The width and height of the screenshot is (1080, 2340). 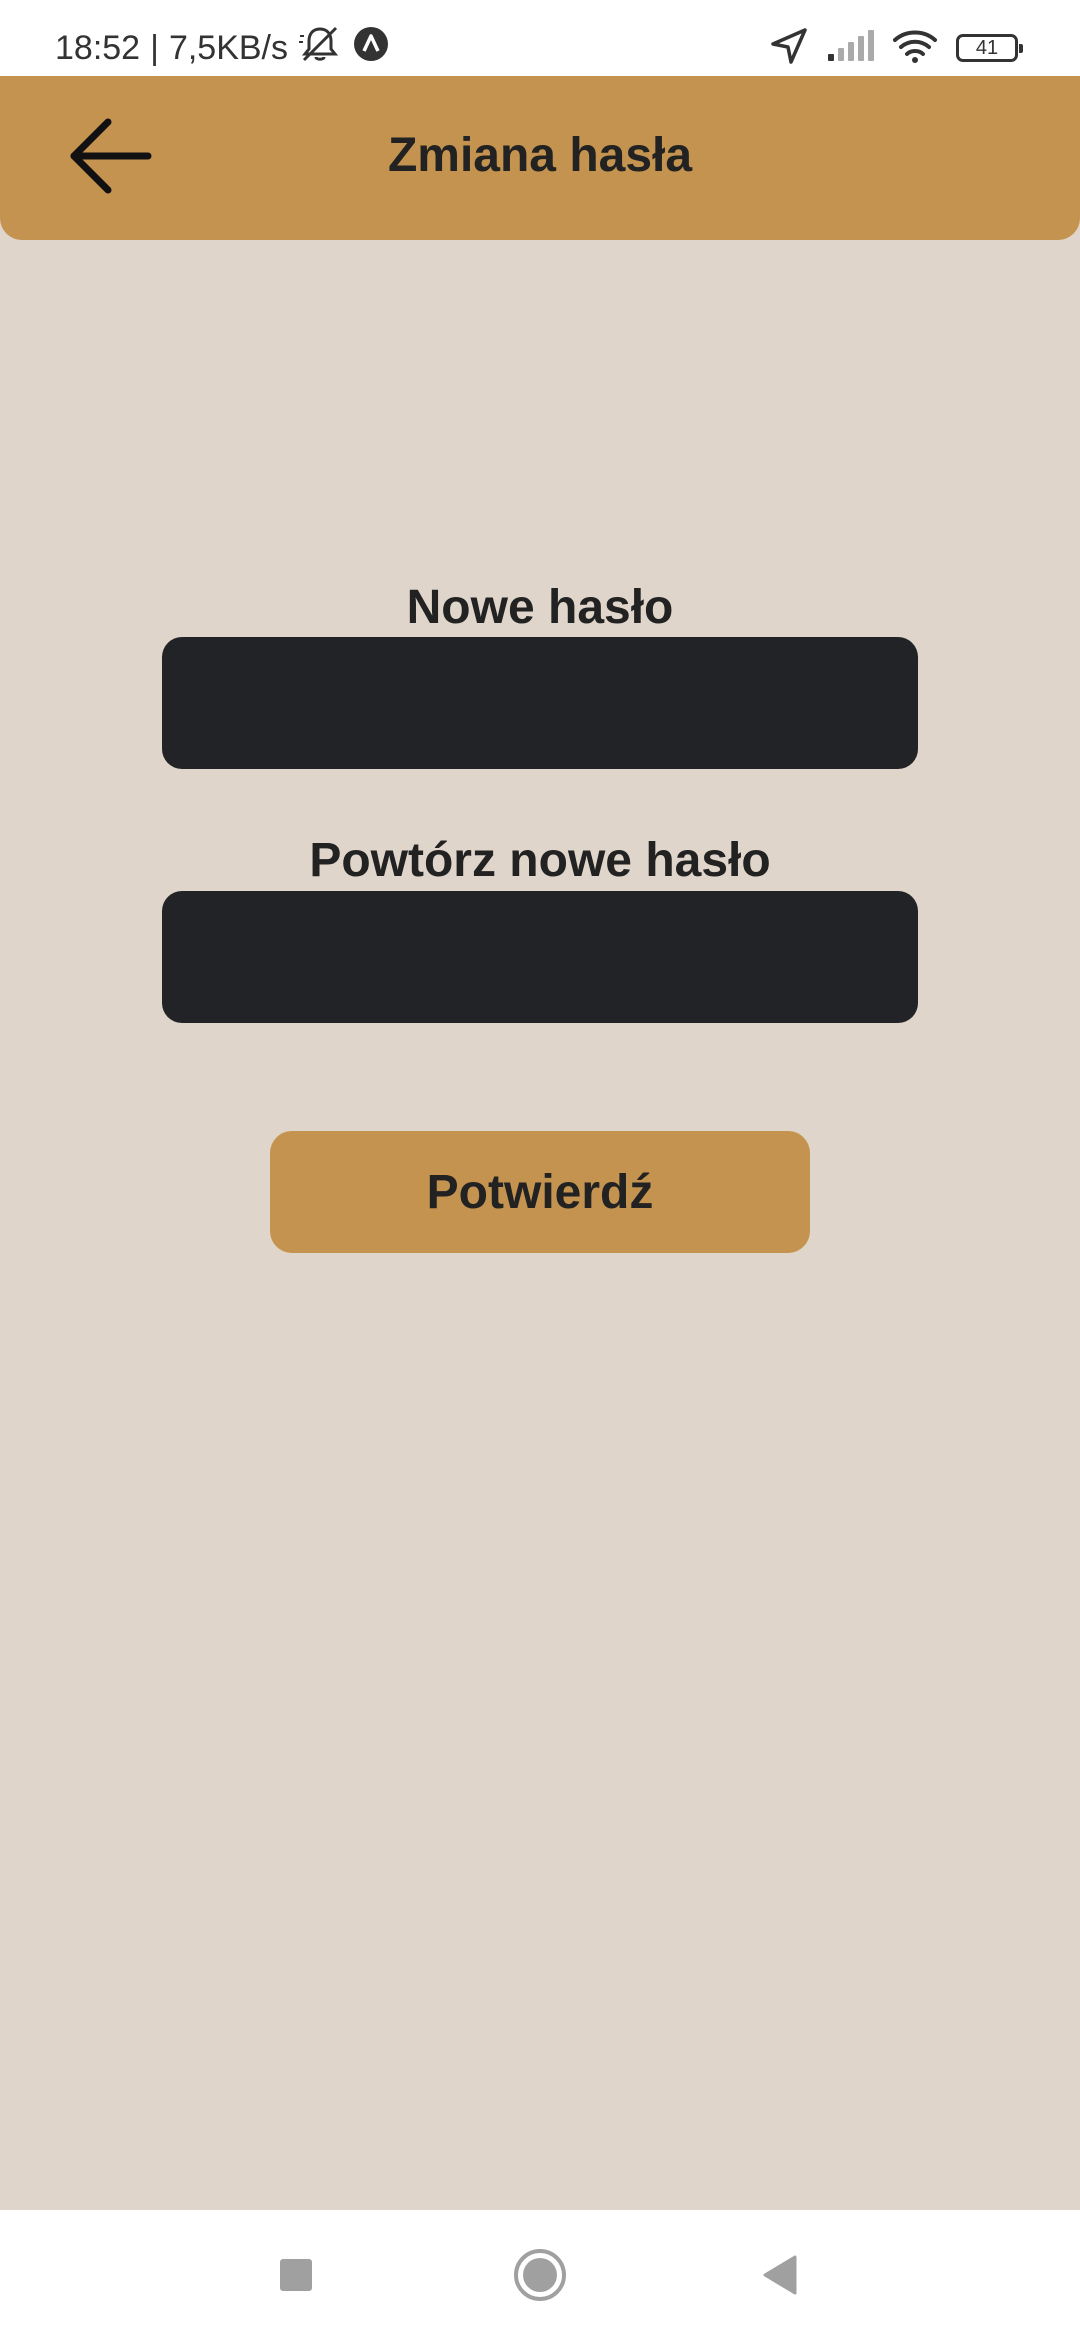 I want to click on battery-icon: 41, so click(x=989, y=48).